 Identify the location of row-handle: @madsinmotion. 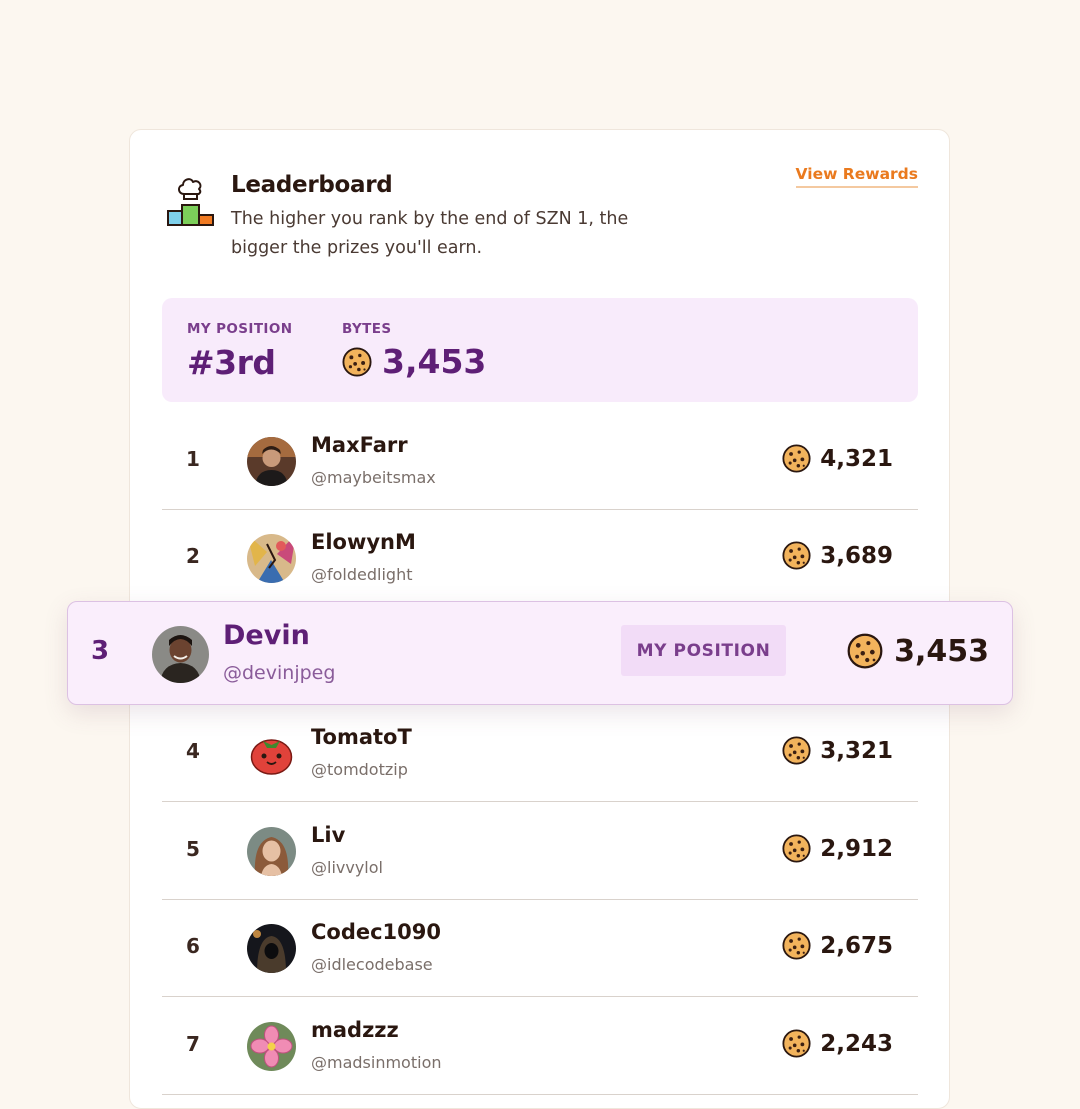
(376, 1062).